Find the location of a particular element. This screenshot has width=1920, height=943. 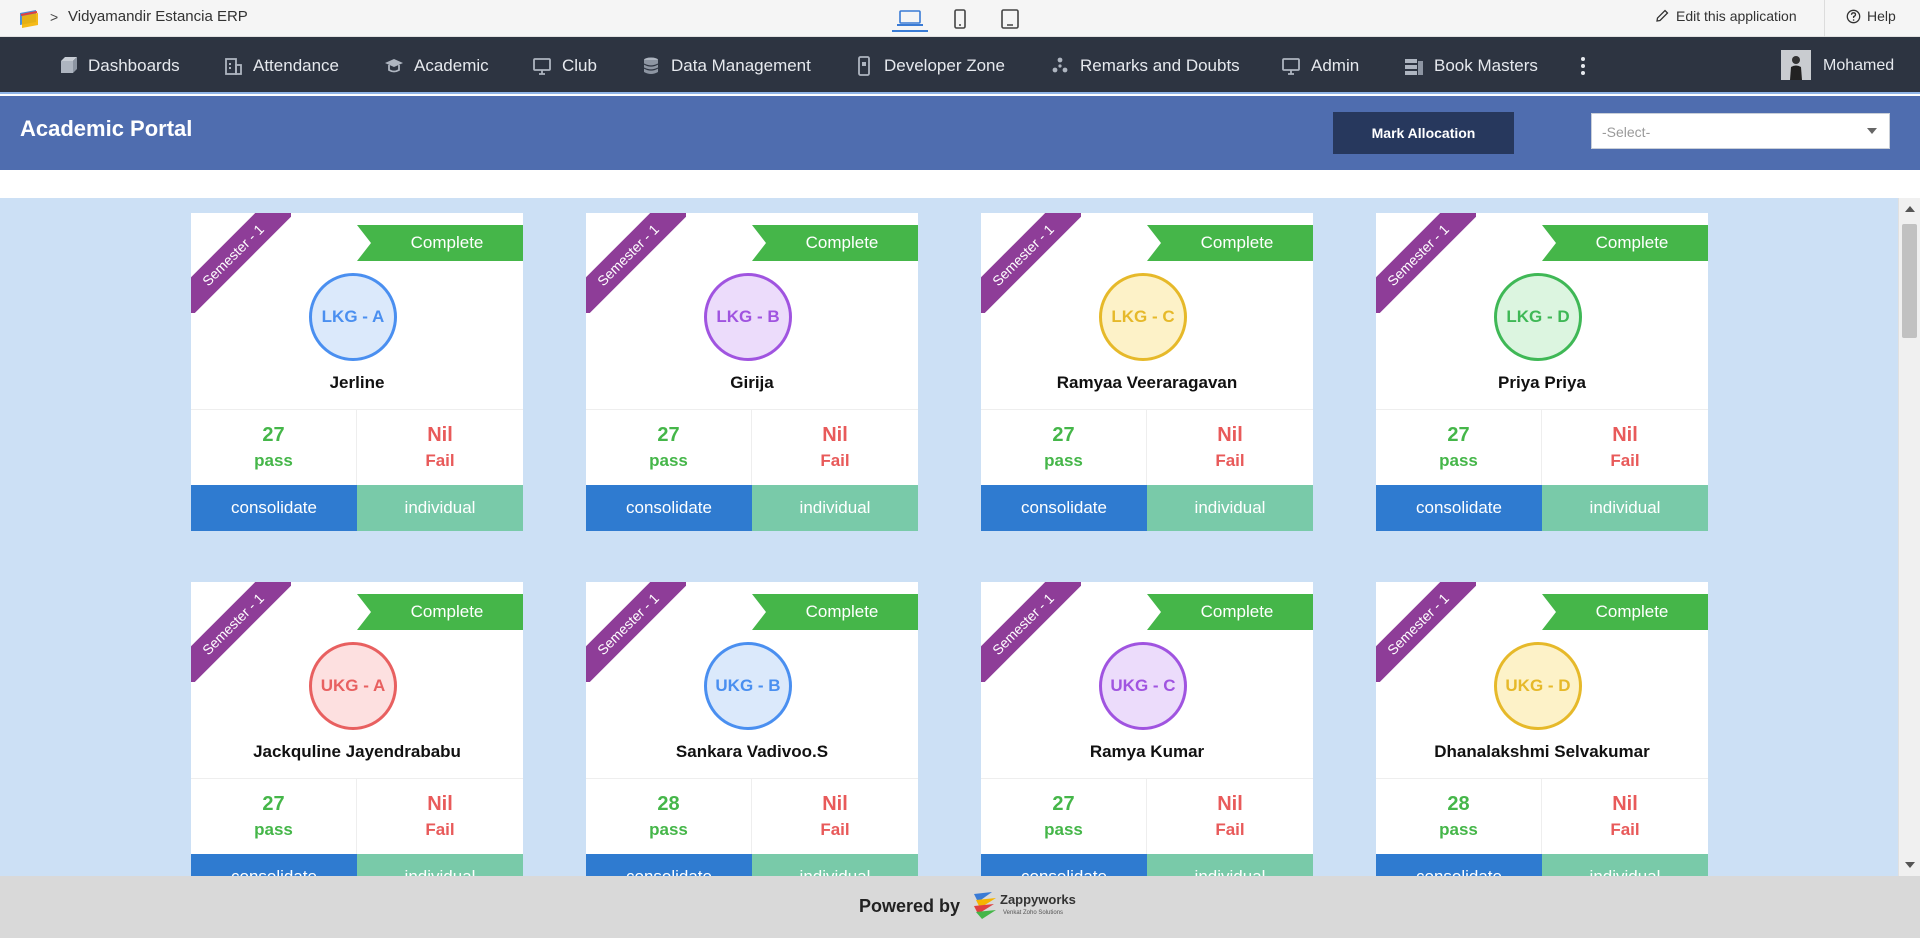

nav-label: Remarks and Doubts is located at coordinates (1160, 65).